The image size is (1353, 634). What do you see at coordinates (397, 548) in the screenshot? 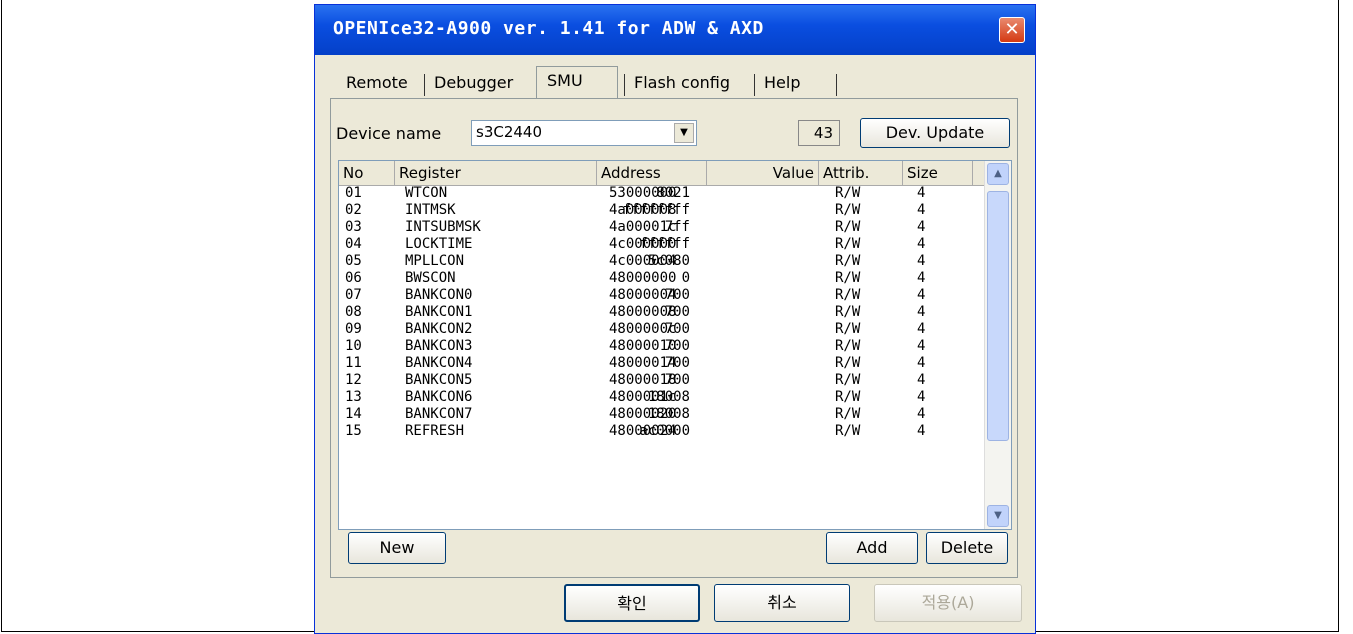
I see `new-button: New` at bounding box center [397, 548].